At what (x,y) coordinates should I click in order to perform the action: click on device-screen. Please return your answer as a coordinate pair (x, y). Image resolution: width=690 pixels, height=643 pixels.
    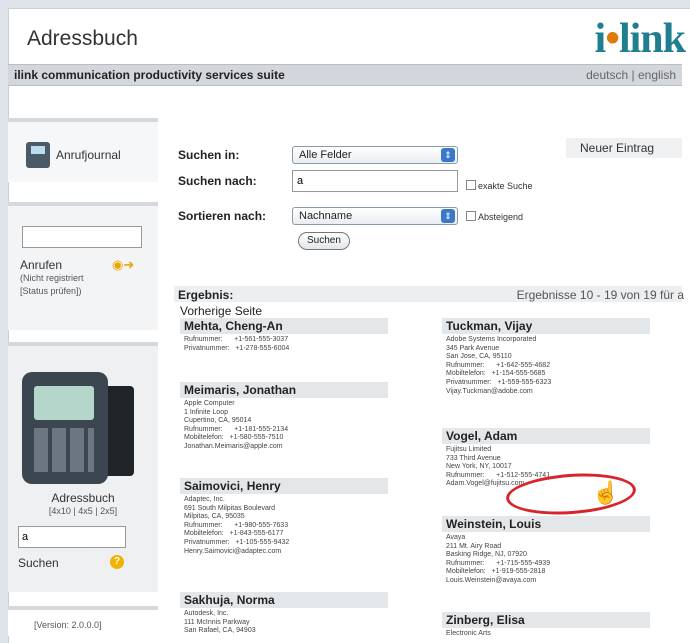
    Looking at the image, I should click on (64, 403).